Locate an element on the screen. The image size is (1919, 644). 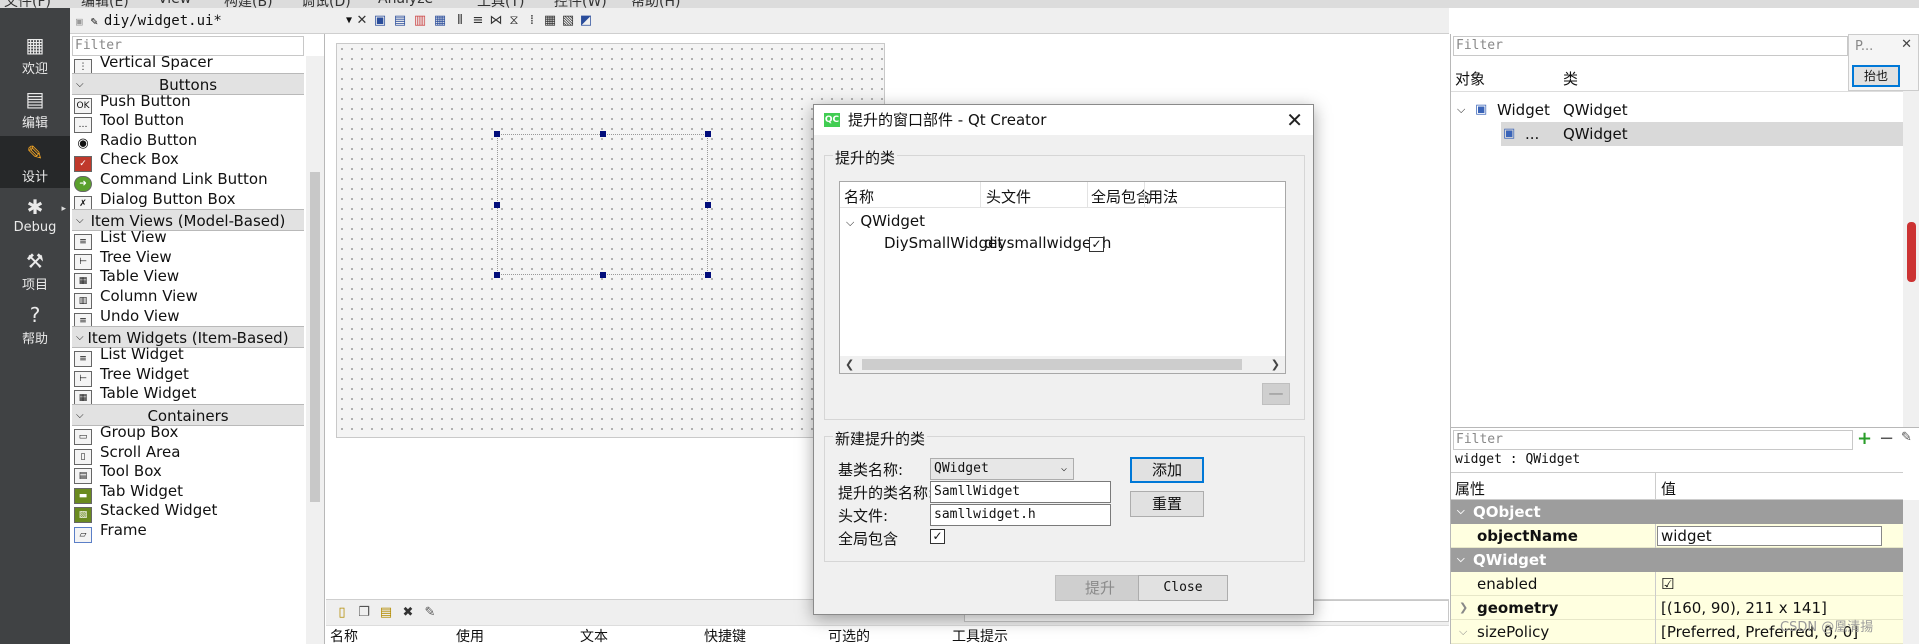
menu-item: 编辑(E) is located at coordinates (105, 4).